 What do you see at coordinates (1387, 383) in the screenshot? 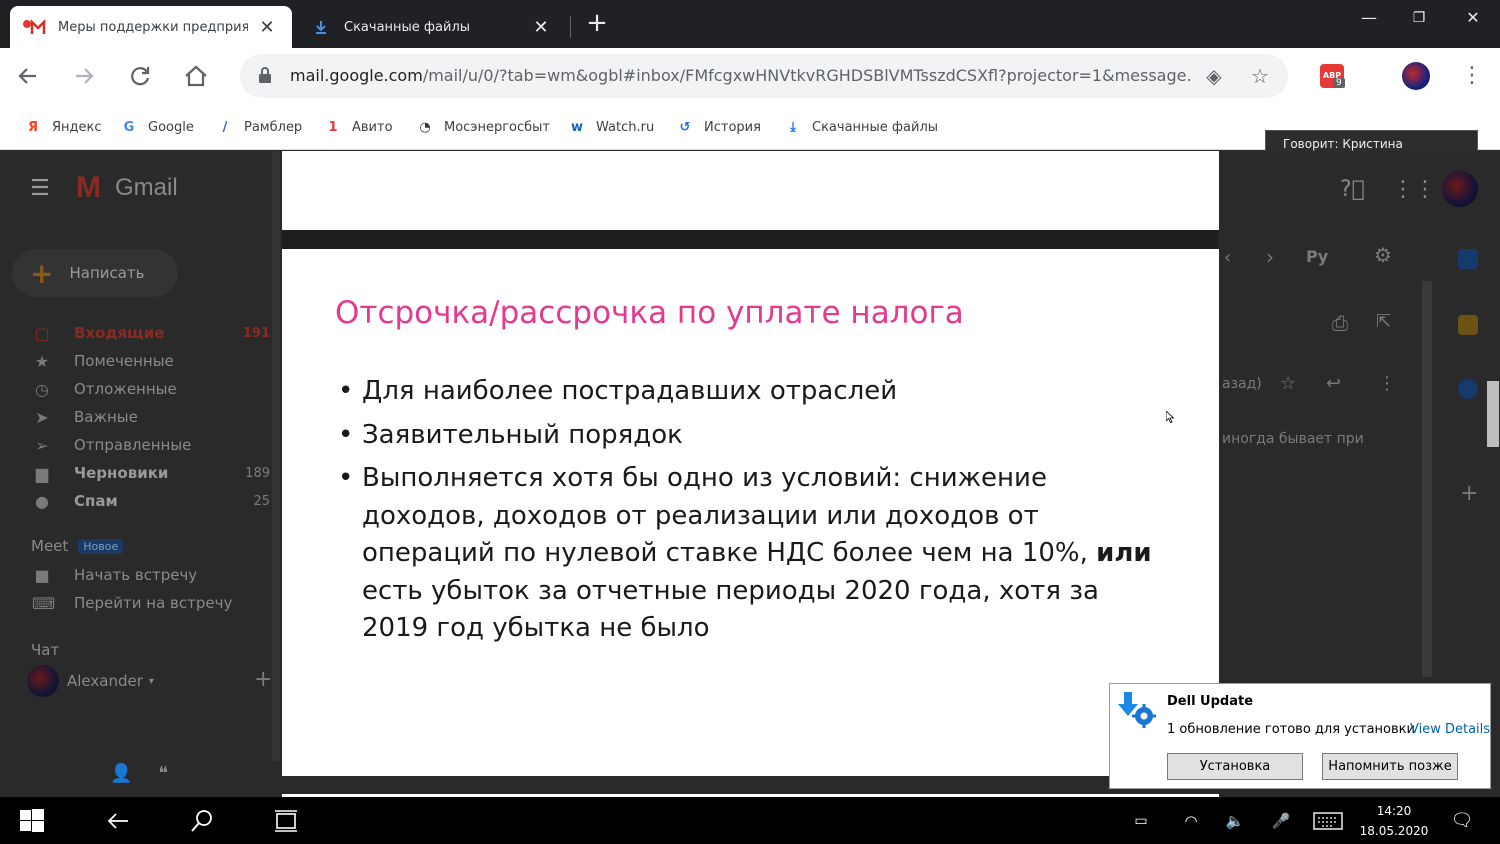
I see `more-icon: ⋮` at bounding box center [1387, 383].